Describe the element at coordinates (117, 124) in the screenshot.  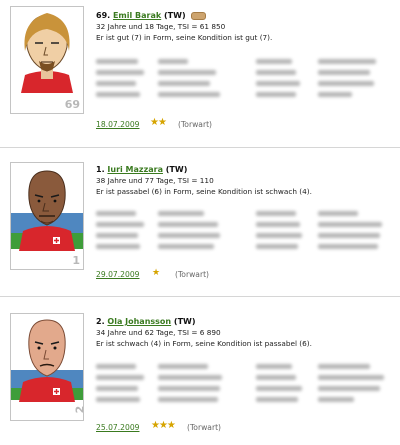
I see `last-match-date-link: 18.07.2009` at that location.